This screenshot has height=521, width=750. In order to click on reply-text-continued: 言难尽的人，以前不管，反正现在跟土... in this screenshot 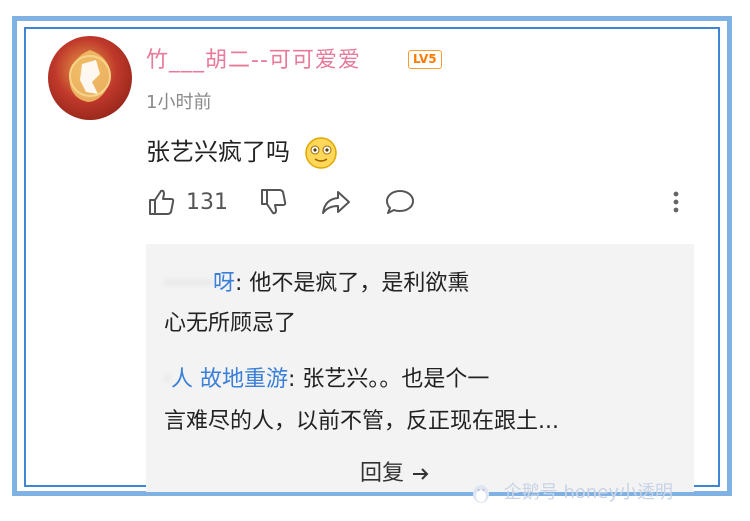, I will do `click(361, 421)`.